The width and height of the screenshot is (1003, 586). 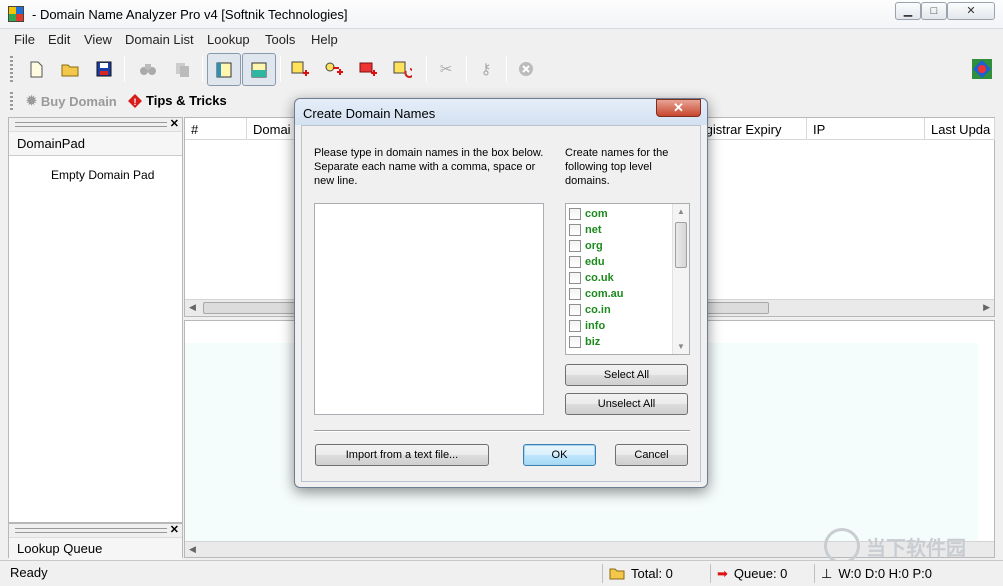 What do you see at coordinates (104, 69) in the screenshot?
I see `save-icon` at bounding box center [104, 69].